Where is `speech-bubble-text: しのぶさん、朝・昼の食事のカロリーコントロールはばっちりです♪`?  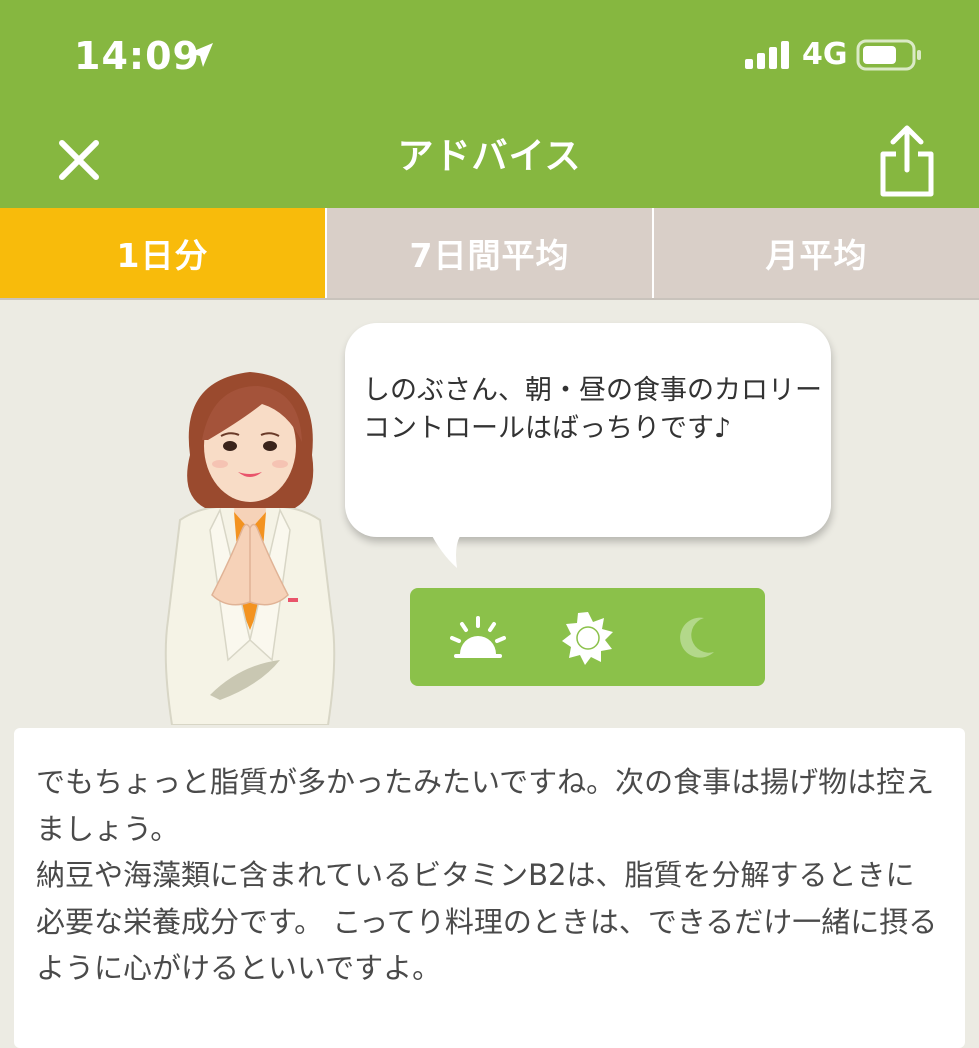
speech-bubble-text: しのぶさん、朝・昼の食事のカロリーコントロールはばっちりです♪ is located at coordinates (592, 409).